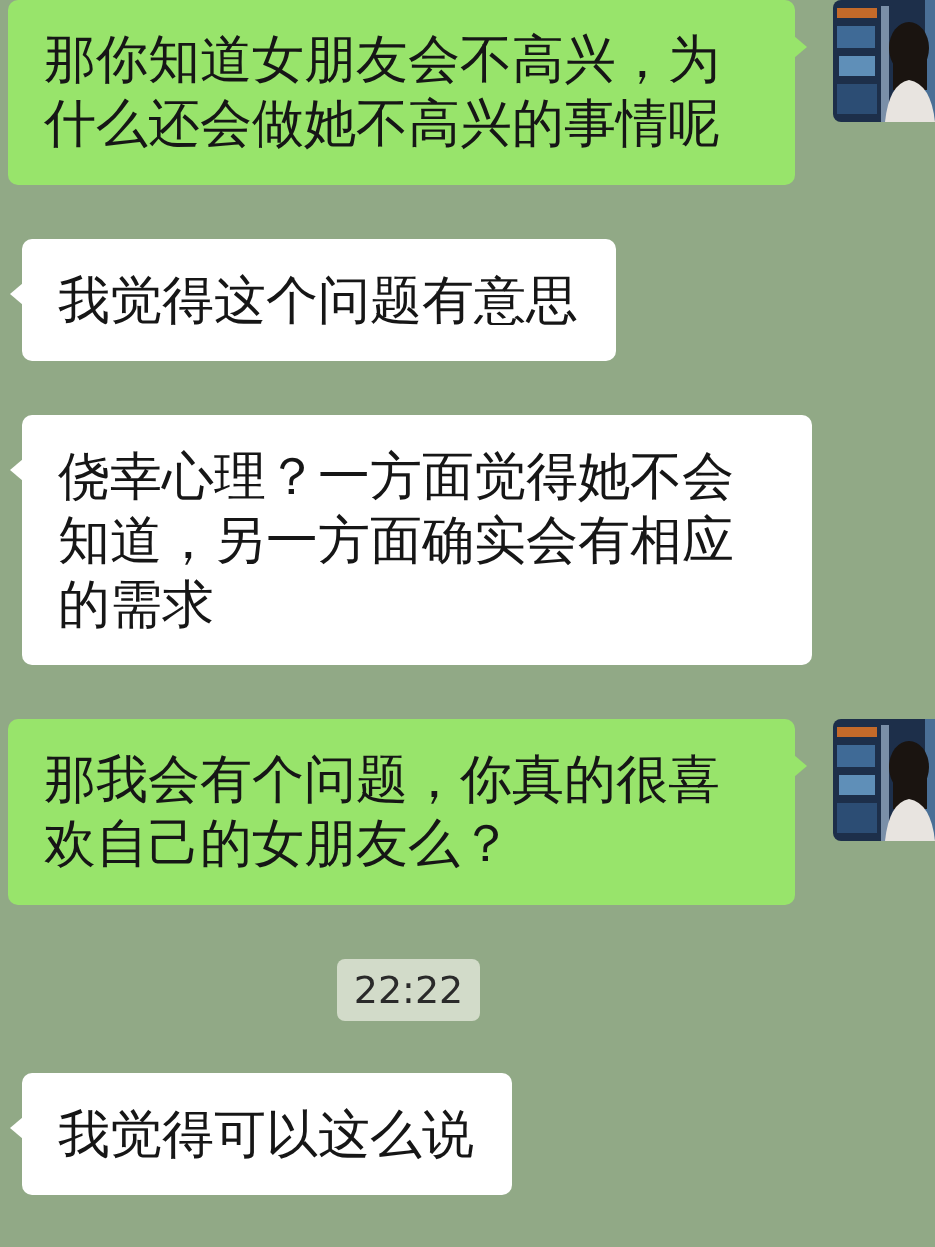  Describe the element at coordinates (267, 1134) in the screenshot. I see `message-bubble: 我觉得可以这么说` at that location.